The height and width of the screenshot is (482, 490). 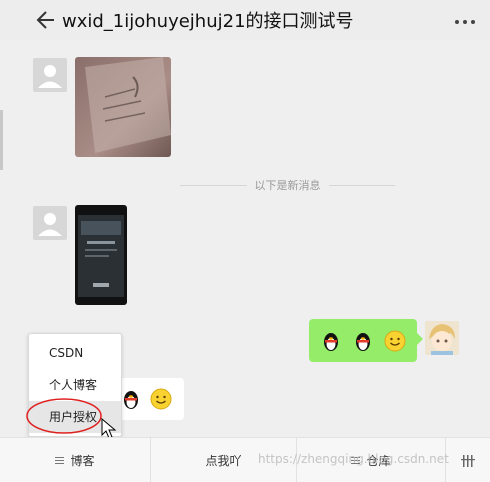 I want to click on keyboard-toggle-button, so click(x=468, y=460).